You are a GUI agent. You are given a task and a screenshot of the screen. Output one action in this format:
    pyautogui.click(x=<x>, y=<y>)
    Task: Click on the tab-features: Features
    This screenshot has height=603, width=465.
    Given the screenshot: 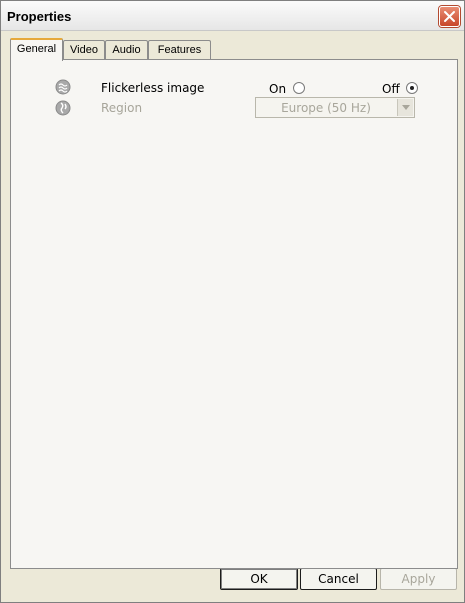 What is the action you would take?
    pyautogui.click(x=179, y=50)
    